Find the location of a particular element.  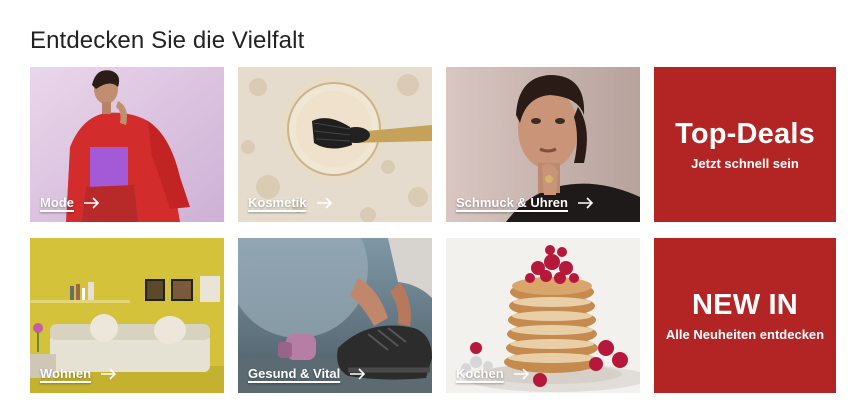

tile-label-kochen: Kochen is located at coordinates (480, 373).